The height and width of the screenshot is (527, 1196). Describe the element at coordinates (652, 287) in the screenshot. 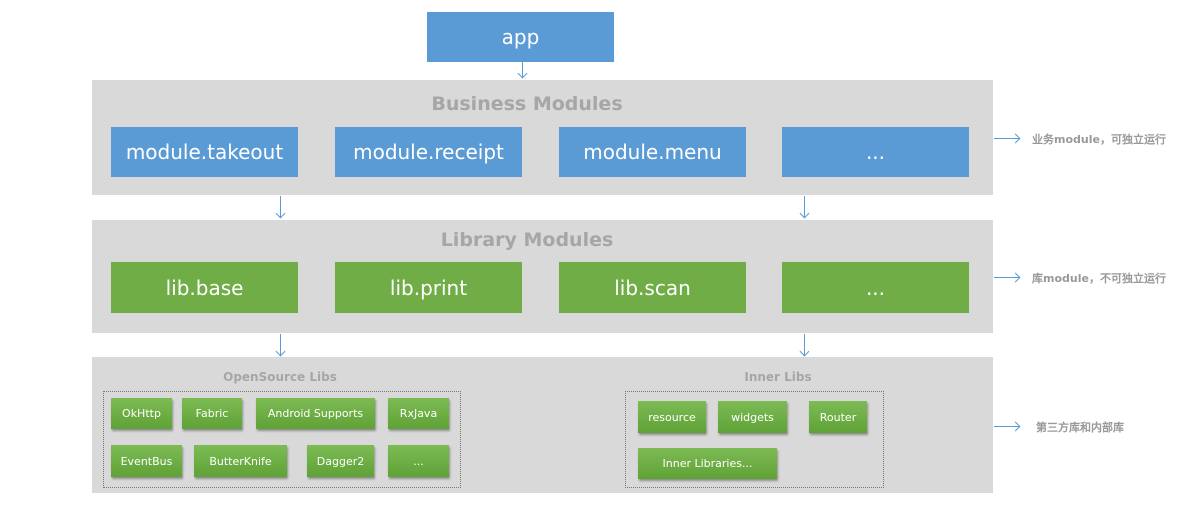

I see `lib-scan: lib.scan` at that location.